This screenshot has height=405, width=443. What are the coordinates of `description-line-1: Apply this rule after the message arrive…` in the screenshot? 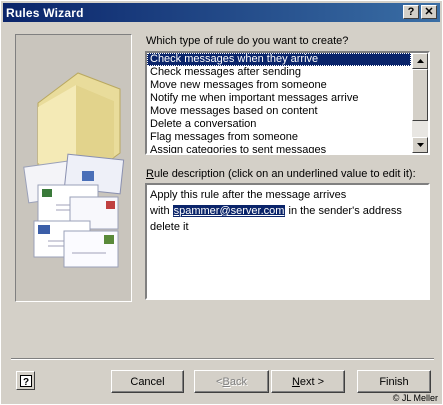 It's located at (248, 195).